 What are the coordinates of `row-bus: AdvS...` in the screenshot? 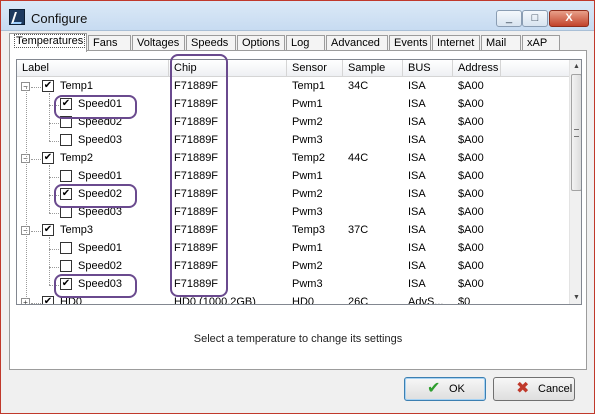 It's located at (426, 300).